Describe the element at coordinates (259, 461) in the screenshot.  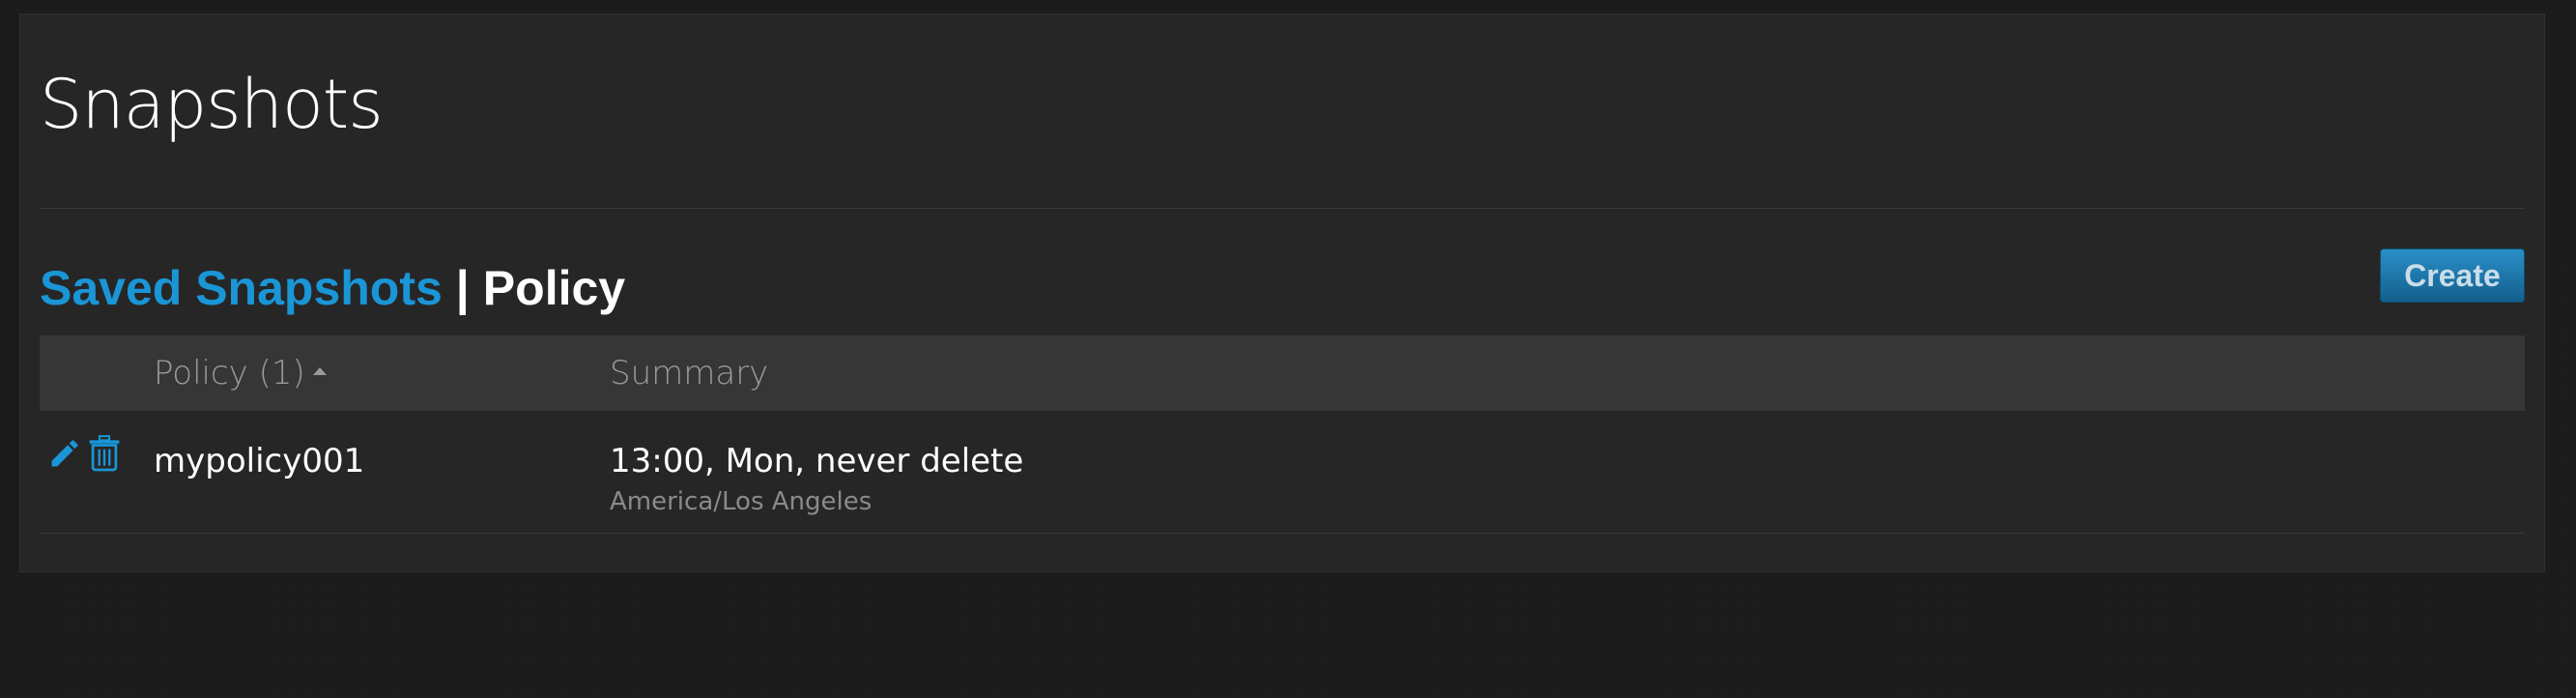
I see `policy-name-link: mypolicy001` at that location.